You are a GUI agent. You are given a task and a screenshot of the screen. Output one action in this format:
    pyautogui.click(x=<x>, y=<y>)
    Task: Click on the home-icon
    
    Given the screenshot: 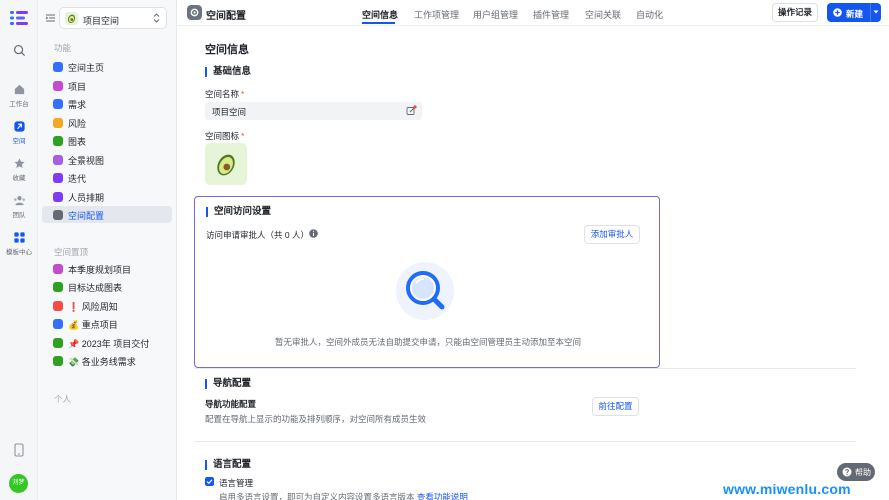 What is the action you would take?
    pyautogui.click(x=19, y=89)
    